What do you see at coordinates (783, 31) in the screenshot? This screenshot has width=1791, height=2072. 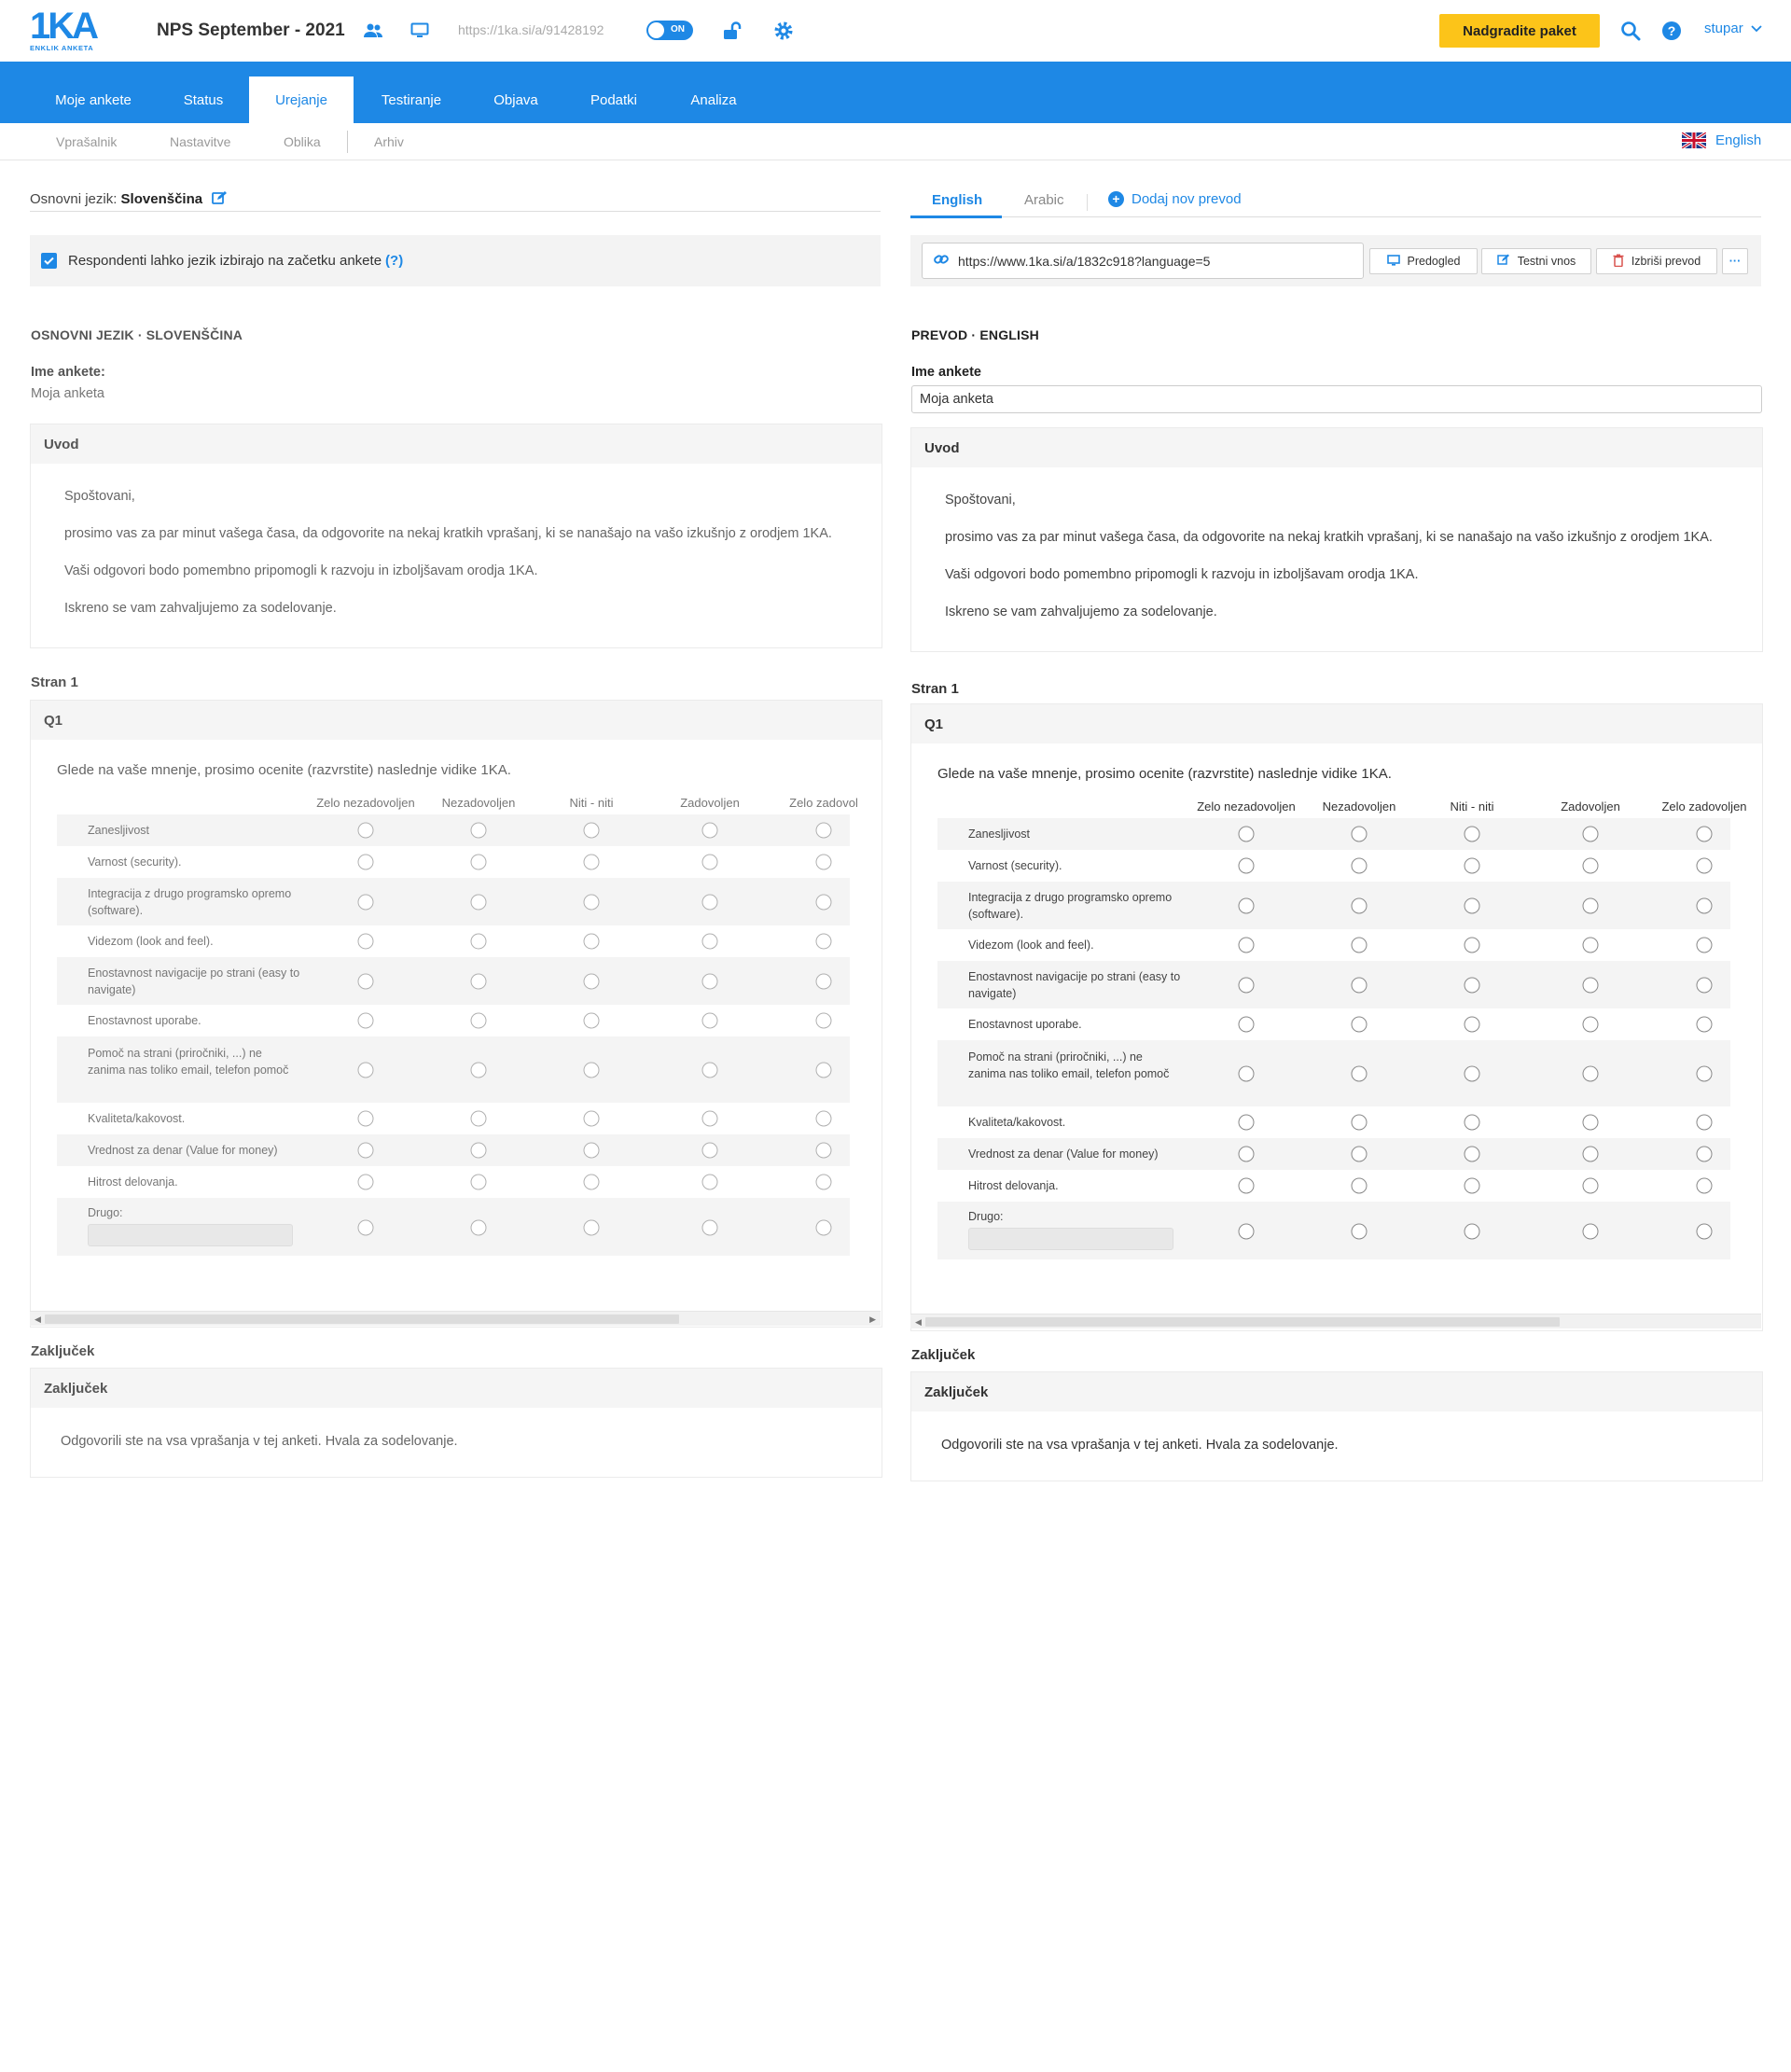 I see `gear-icon` at bounding box center [783, 31].